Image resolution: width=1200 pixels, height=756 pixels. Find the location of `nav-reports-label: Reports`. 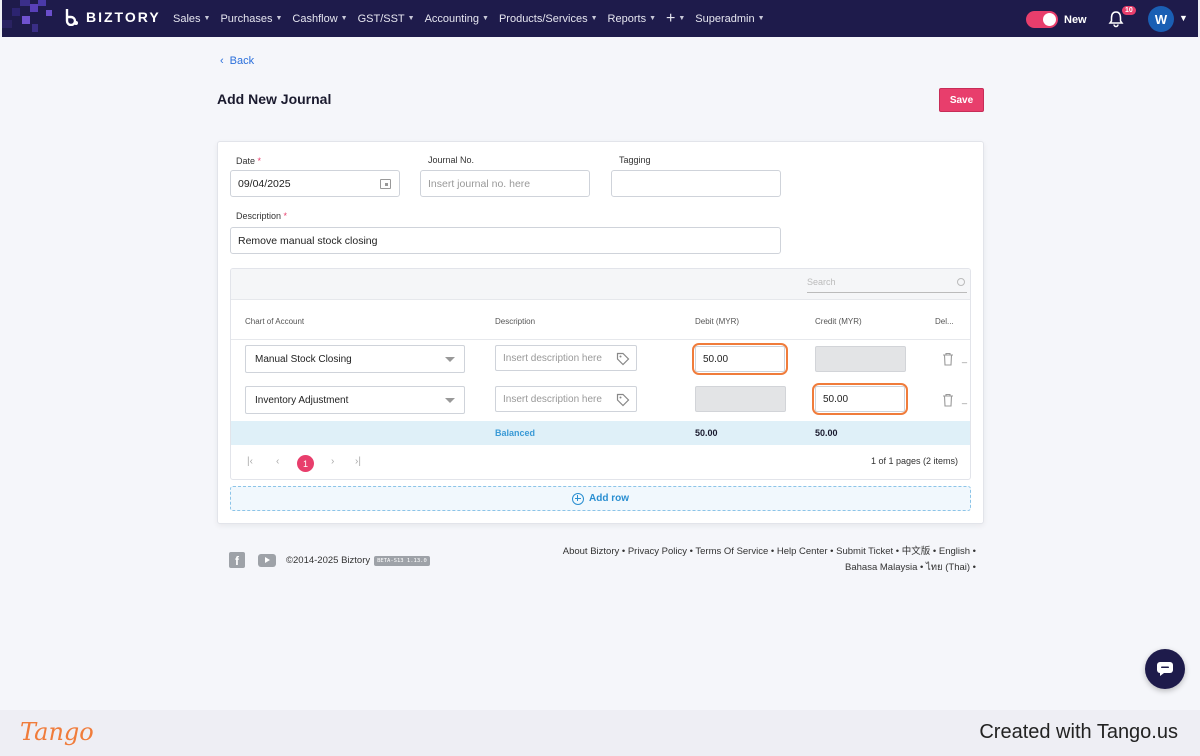

nav-reports-label: Reports is located at coordinates (627, 18).